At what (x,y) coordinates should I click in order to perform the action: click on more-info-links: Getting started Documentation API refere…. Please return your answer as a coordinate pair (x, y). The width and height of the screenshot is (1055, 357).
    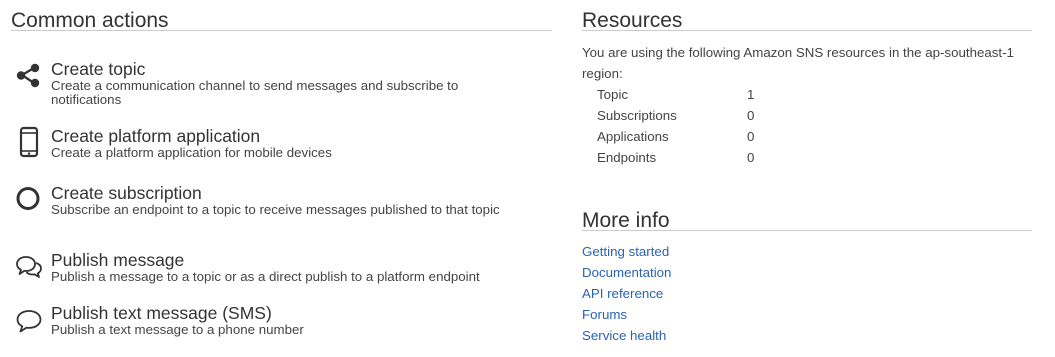
    Looking at the image, I should click on (807, 293).